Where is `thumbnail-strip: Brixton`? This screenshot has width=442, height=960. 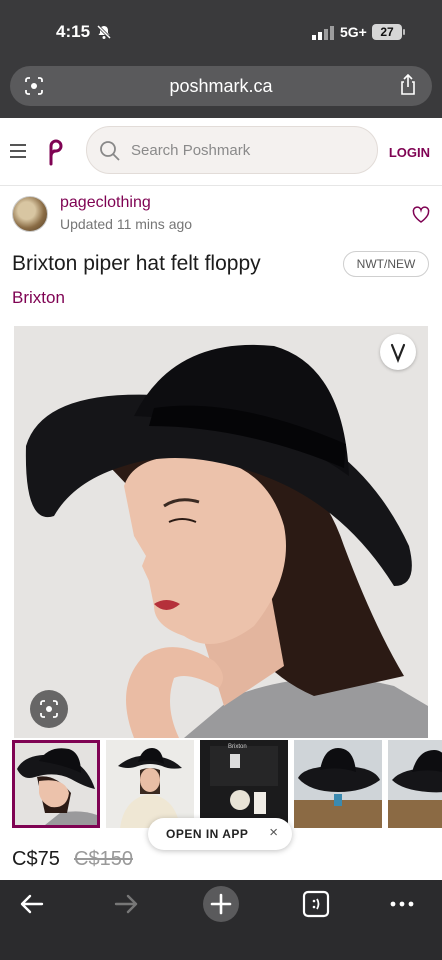 thumbnail-strip: Brixton is located at coordinates (227, 784).